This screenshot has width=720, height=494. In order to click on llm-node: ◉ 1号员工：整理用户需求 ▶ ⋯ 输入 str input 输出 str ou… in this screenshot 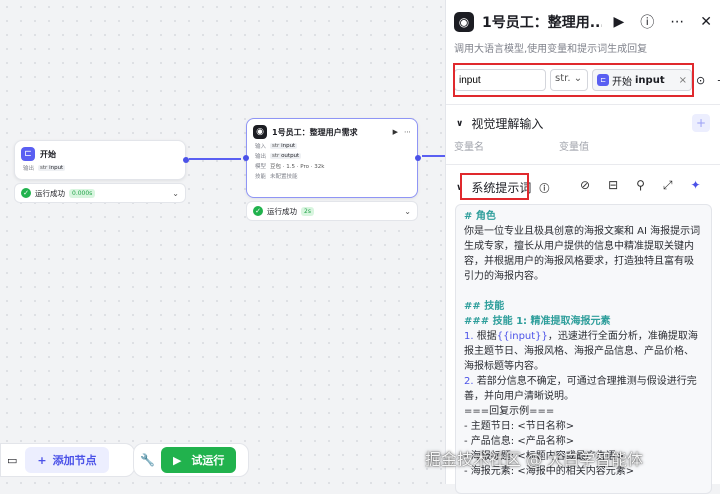, I will do `click(332, 158)`.